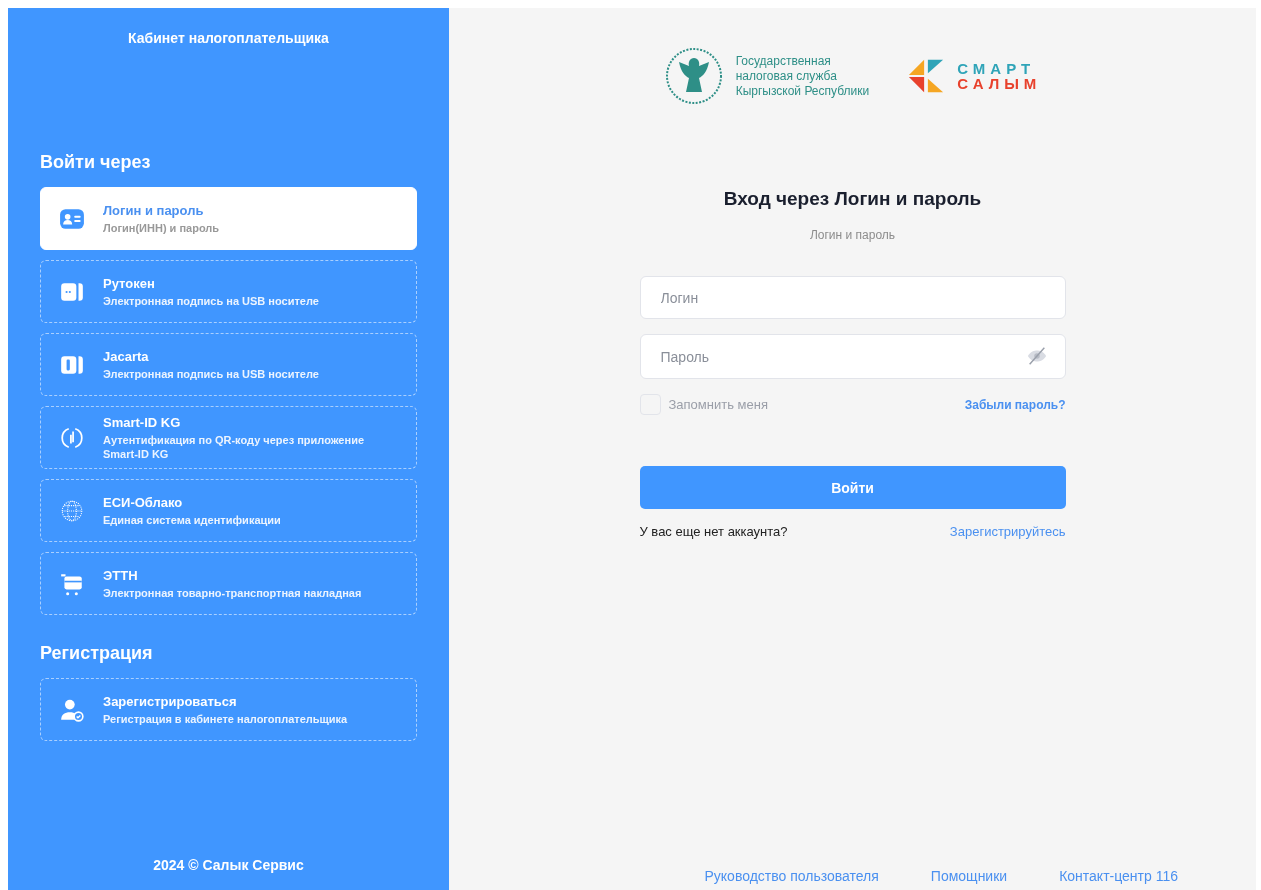 This screenshot has width=1261, height=890. What do you see at coordinates (228, 510) in the screenshot?
I see `login-method-card: ЕСИ-Облако Единая система идентификации` at bounding box center [228, 510].